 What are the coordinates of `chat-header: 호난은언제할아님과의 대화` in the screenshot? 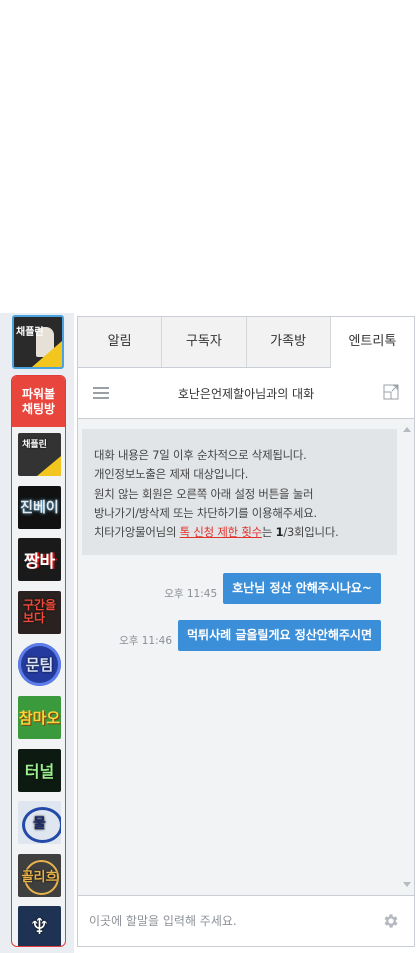 It's located at (246, 393).